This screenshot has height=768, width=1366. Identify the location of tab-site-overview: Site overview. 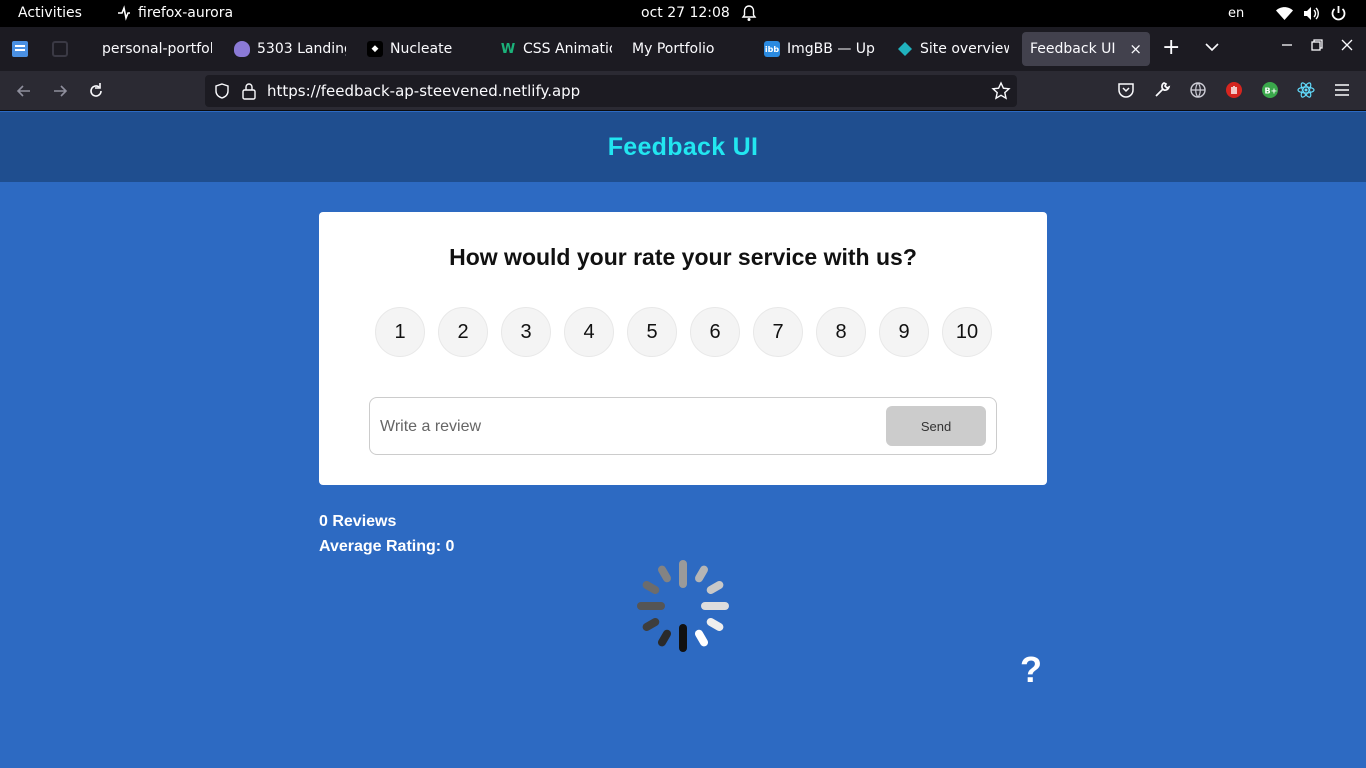
(953, 49).